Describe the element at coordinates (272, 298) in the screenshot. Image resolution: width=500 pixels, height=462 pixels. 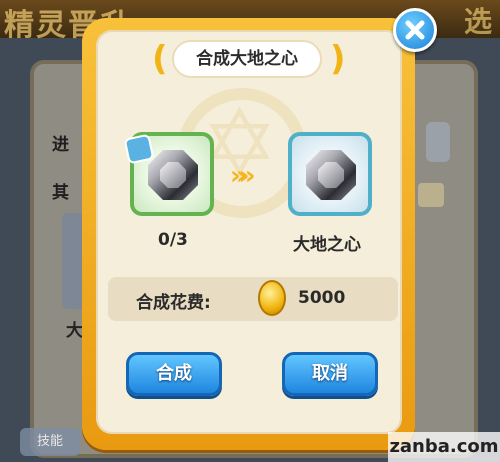
I see `gold-coin-icon` at that location.